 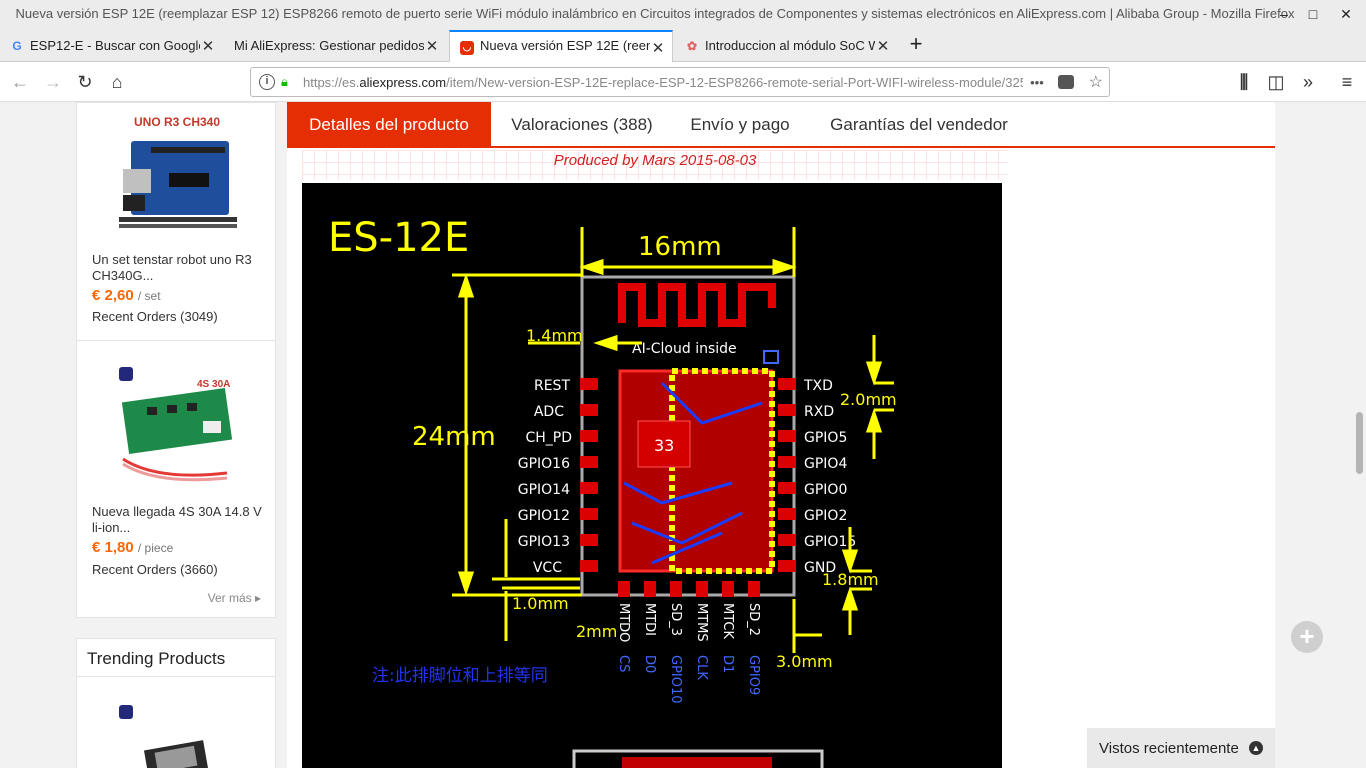 What do you see at coordinates (727, 621) in the screenshot?
I see `pin-label-bottom: MTCK` at bounding box center [727, 621].